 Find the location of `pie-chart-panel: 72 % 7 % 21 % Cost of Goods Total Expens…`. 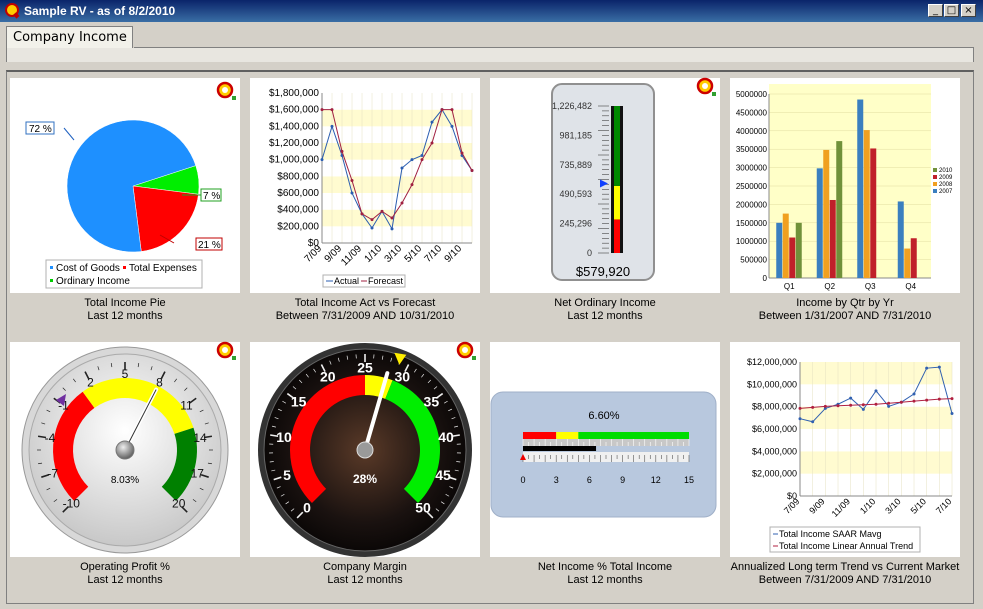

pie-chart-panel: 72 % 7 % 21 % Cost of Goods Total Expens… is located at coordinates (125, 185).